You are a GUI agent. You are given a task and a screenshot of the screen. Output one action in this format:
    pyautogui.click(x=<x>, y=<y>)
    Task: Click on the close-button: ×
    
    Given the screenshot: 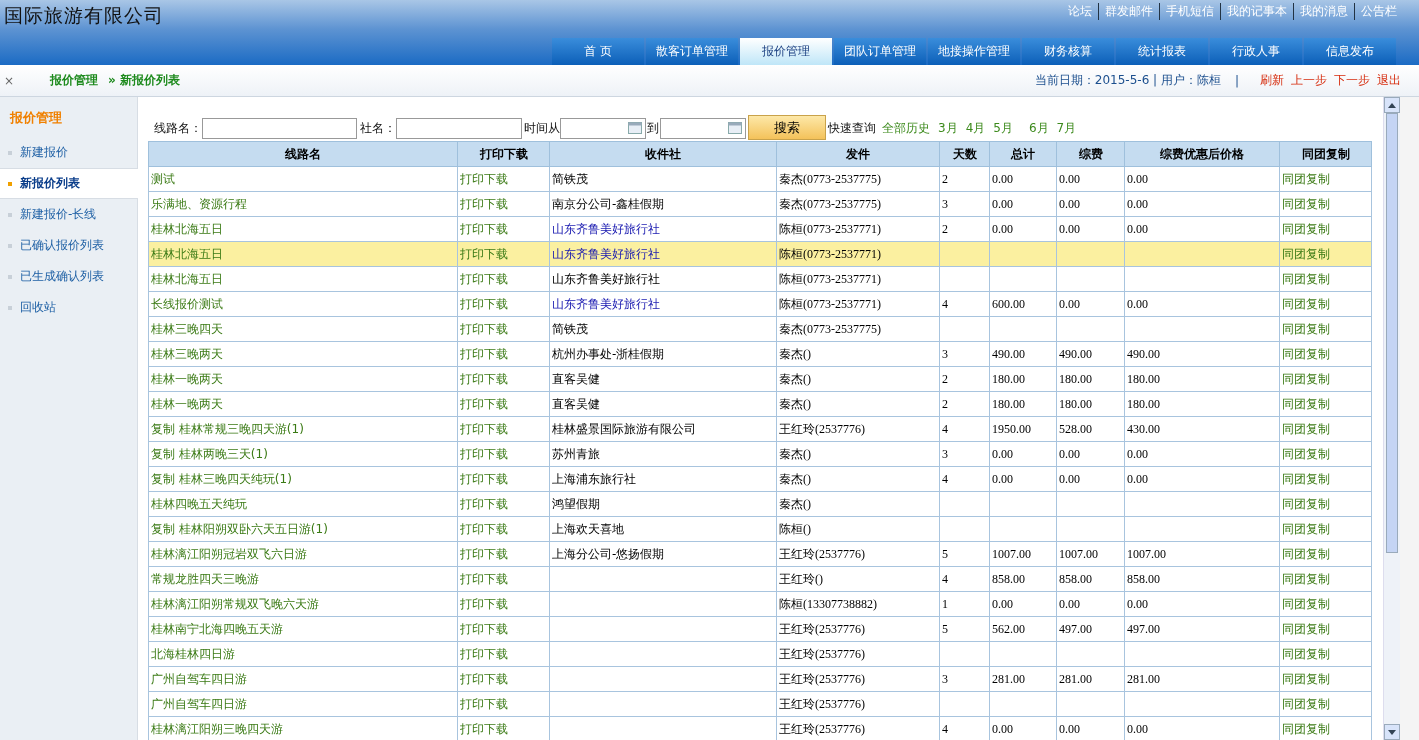 What is the action you would take?
    pyautogui.click(x=27, y=80)
    